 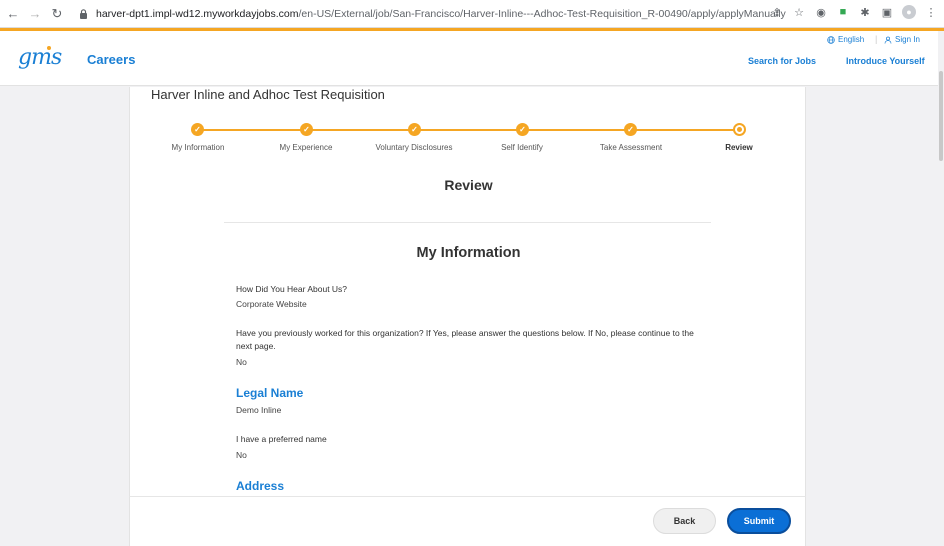 What do you see at coordinates (49, 48) in the screenshot?
I see `logo-dot-icon` at bounding box center [49, 48].